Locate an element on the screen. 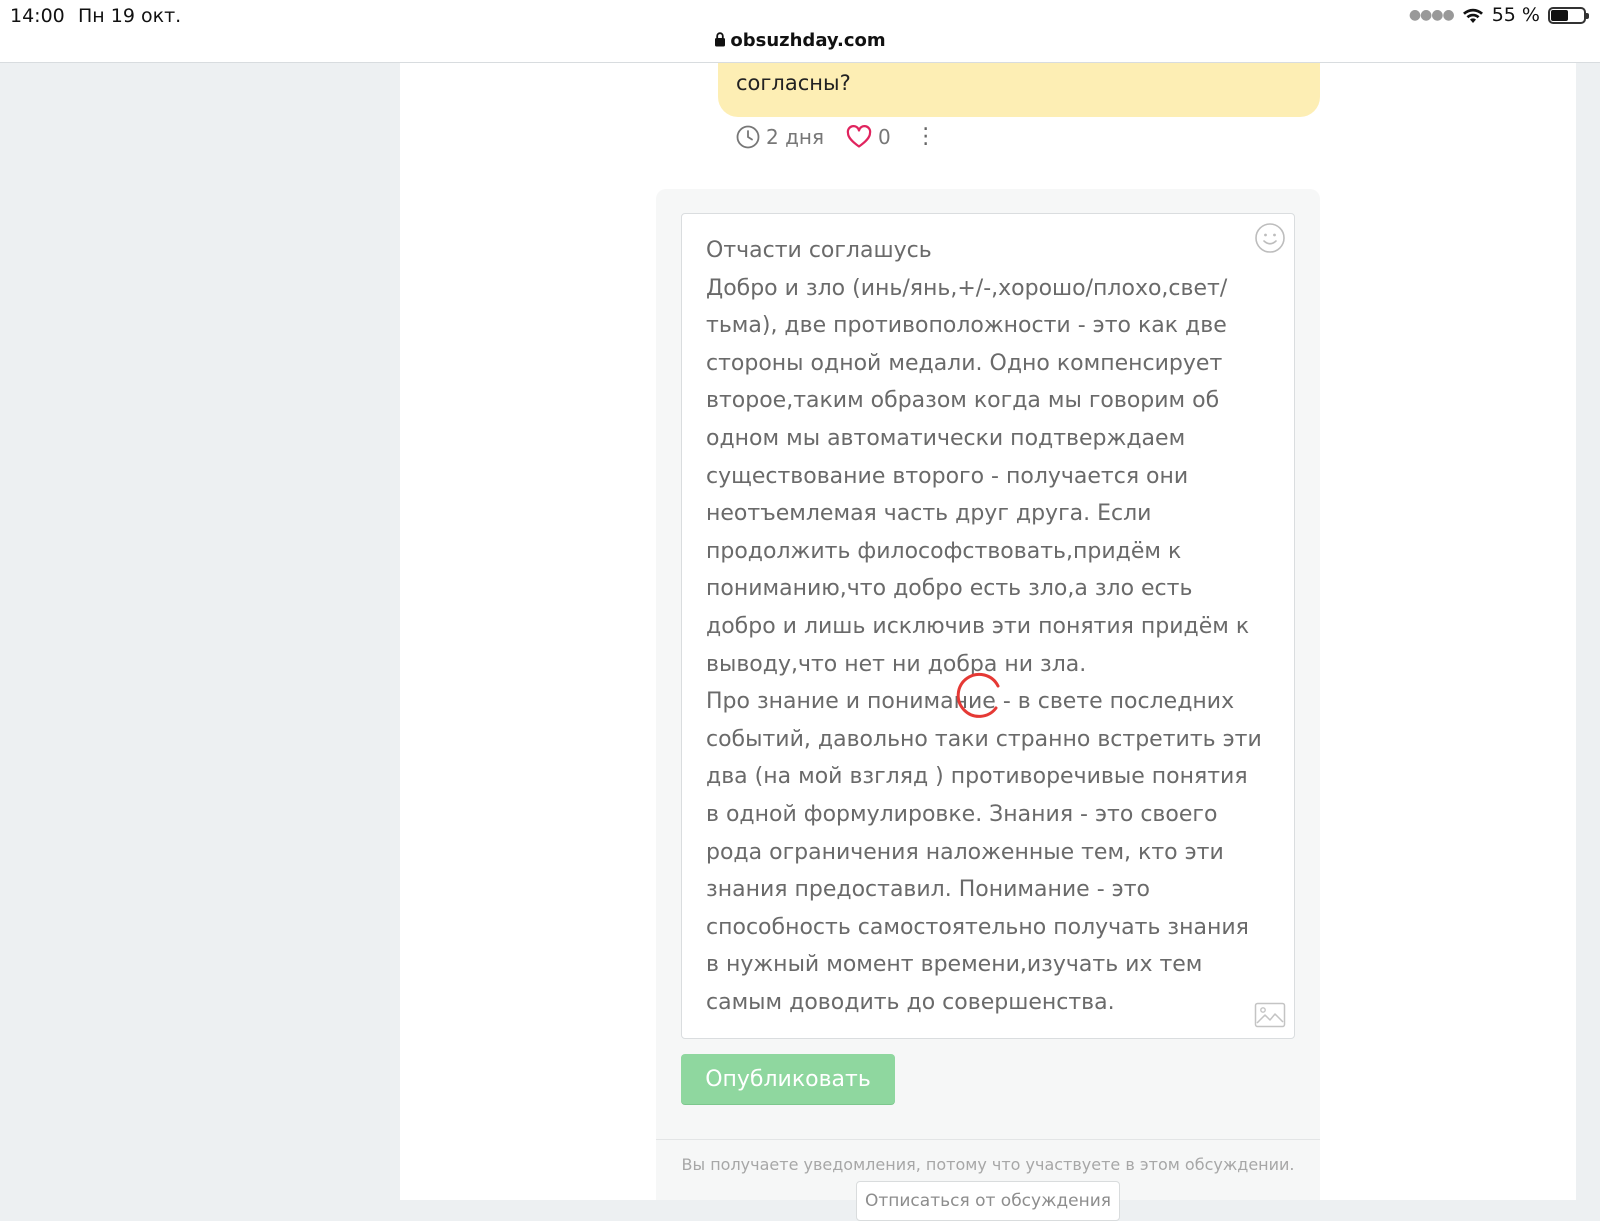 This screenshot has width=1600, height=1221. message-meta: 2 дня 0 ⋮ is located at coordinates (836, 137).